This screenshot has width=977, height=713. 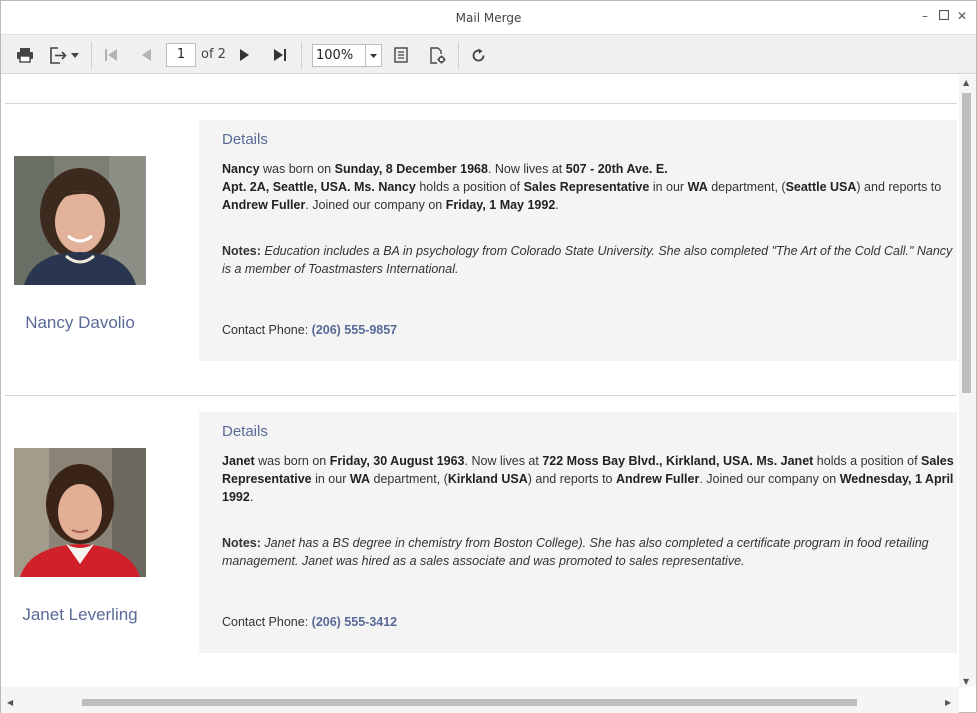 What do you see at coordinates (146, 55) in the screenshot?
I see `previous-page-icon` at bounding box center [146, 55].